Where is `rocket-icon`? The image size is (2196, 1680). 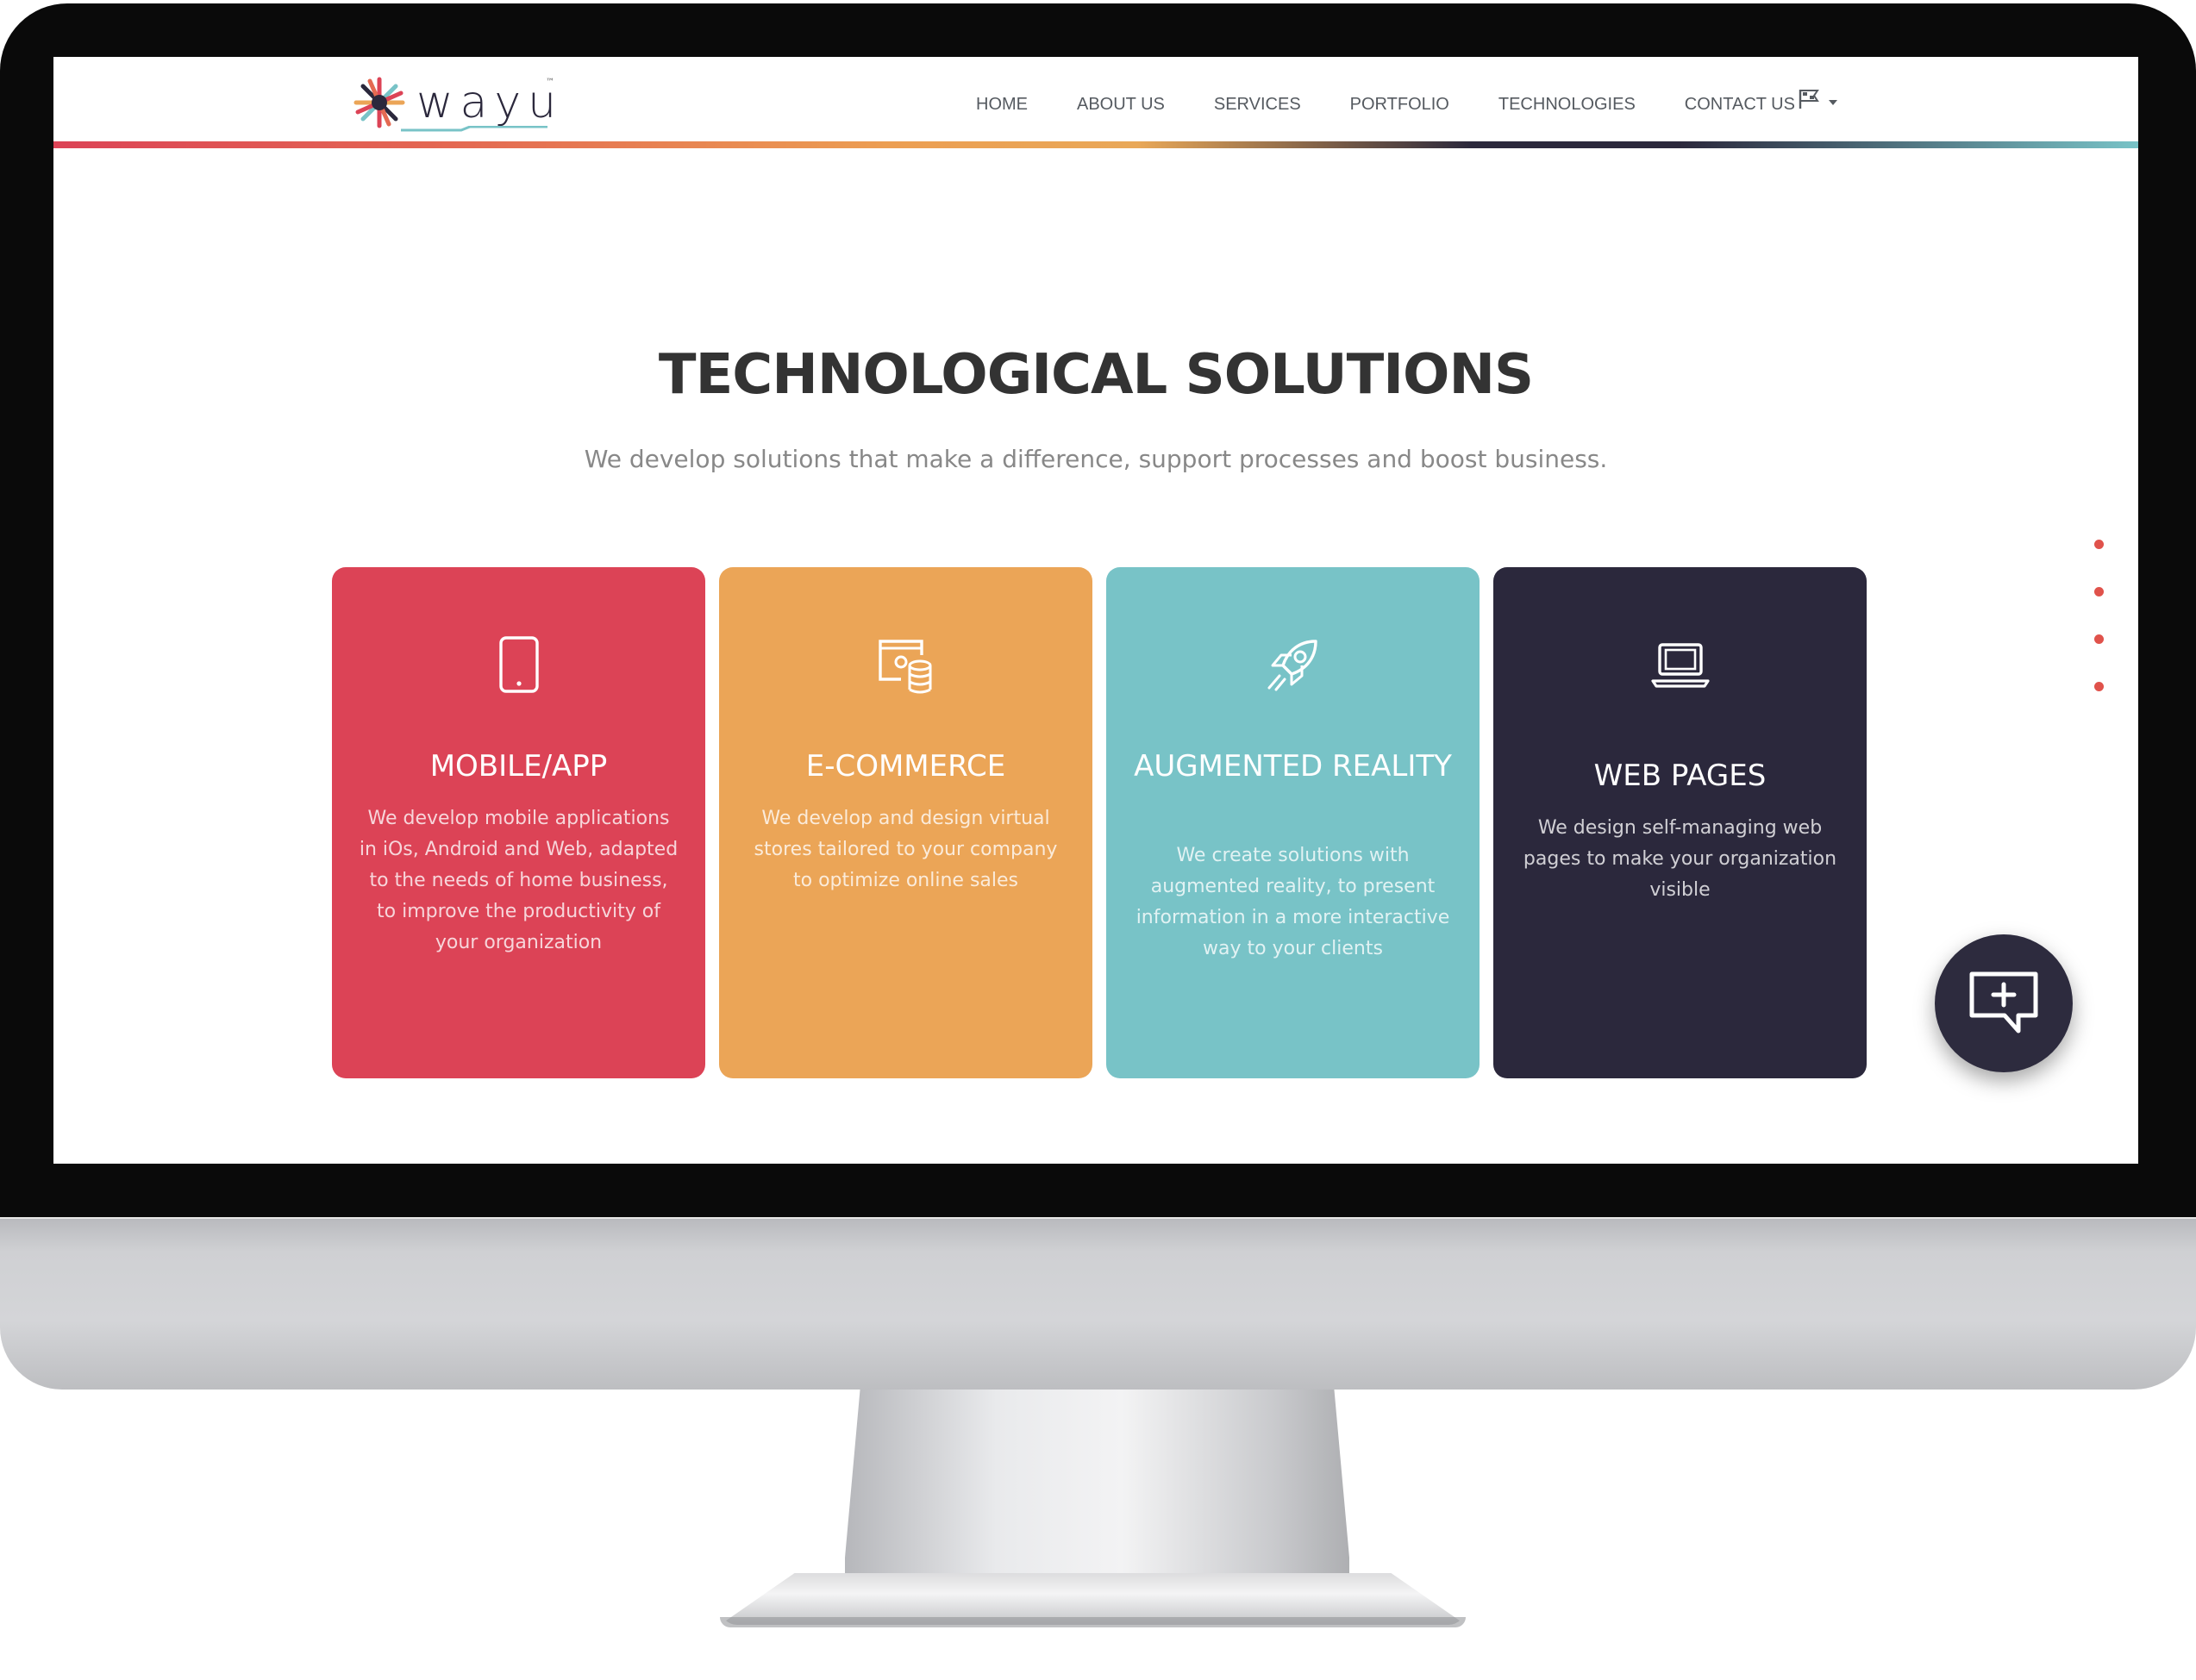 rocket-icon is located at coordinates (1292, 665).